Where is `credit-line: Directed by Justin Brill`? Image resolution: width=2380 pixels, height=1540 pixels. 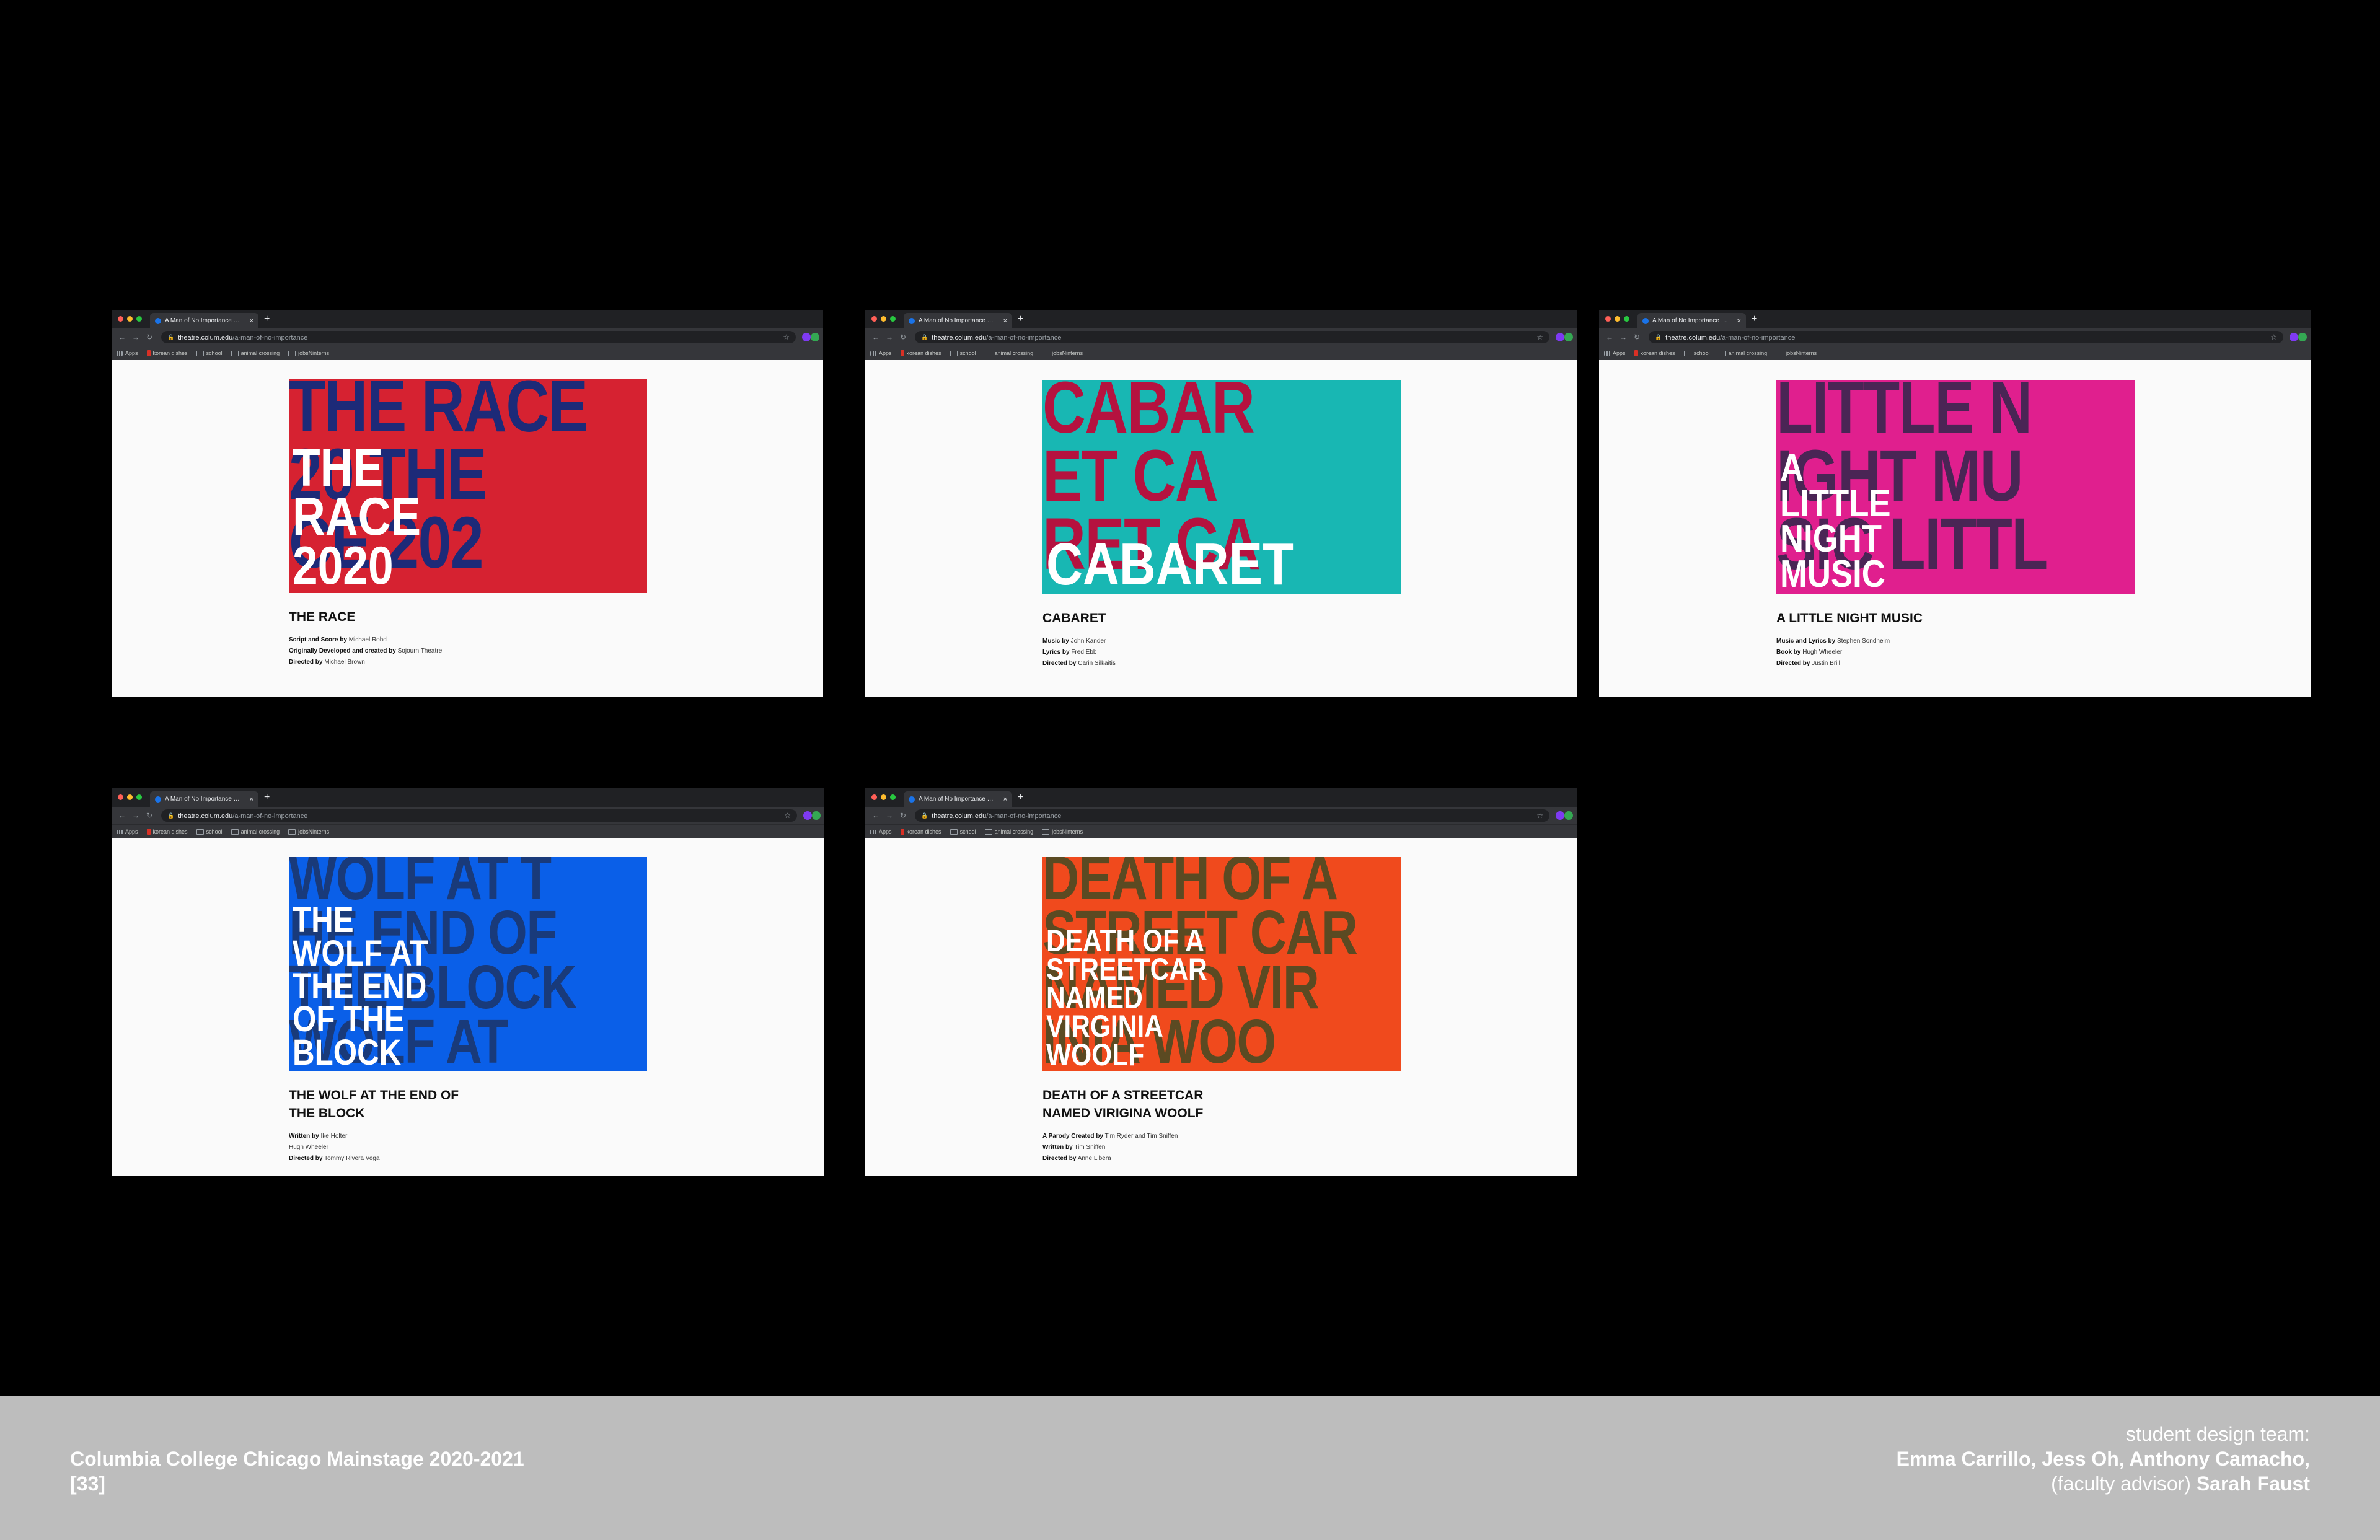
credit-line: Directed by Justin Brill is located at coordinates (1833, 663).